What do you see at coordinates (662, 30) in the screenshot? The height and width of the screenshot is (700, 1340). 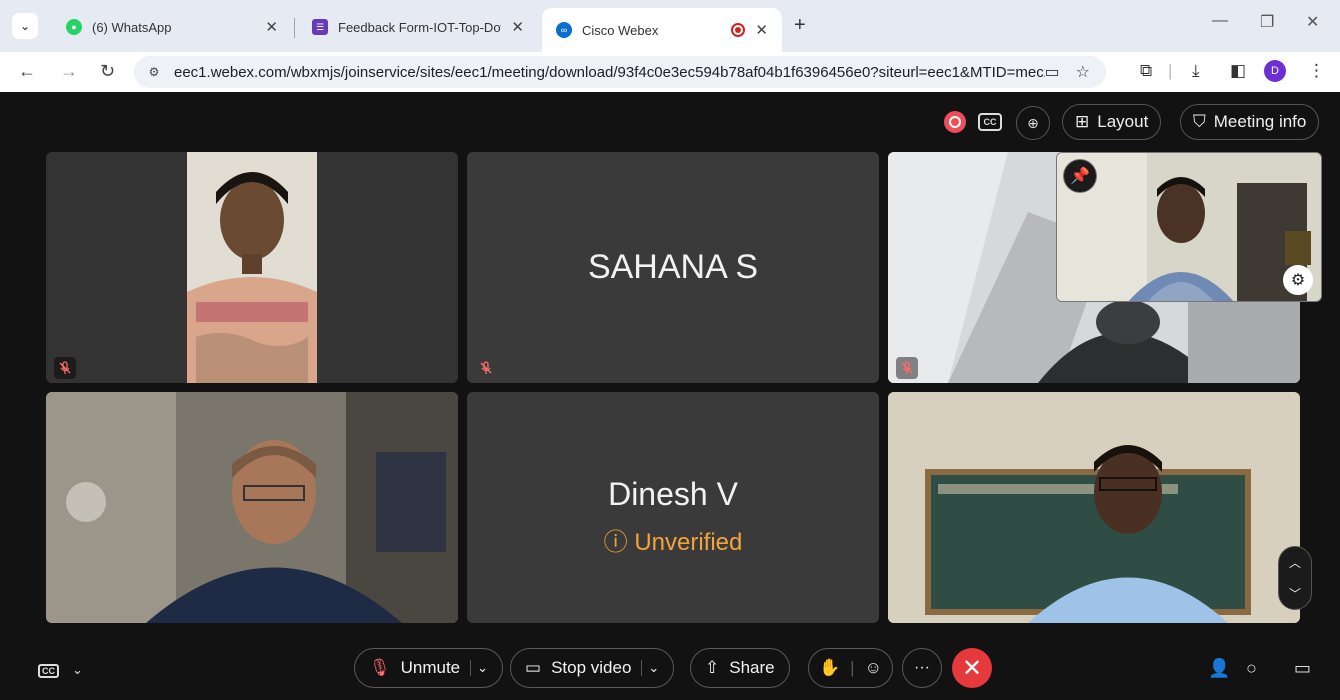 I see `tab-cisco-webex: ∞ Cisco Webex ✕` at bounding box center [662, 30].